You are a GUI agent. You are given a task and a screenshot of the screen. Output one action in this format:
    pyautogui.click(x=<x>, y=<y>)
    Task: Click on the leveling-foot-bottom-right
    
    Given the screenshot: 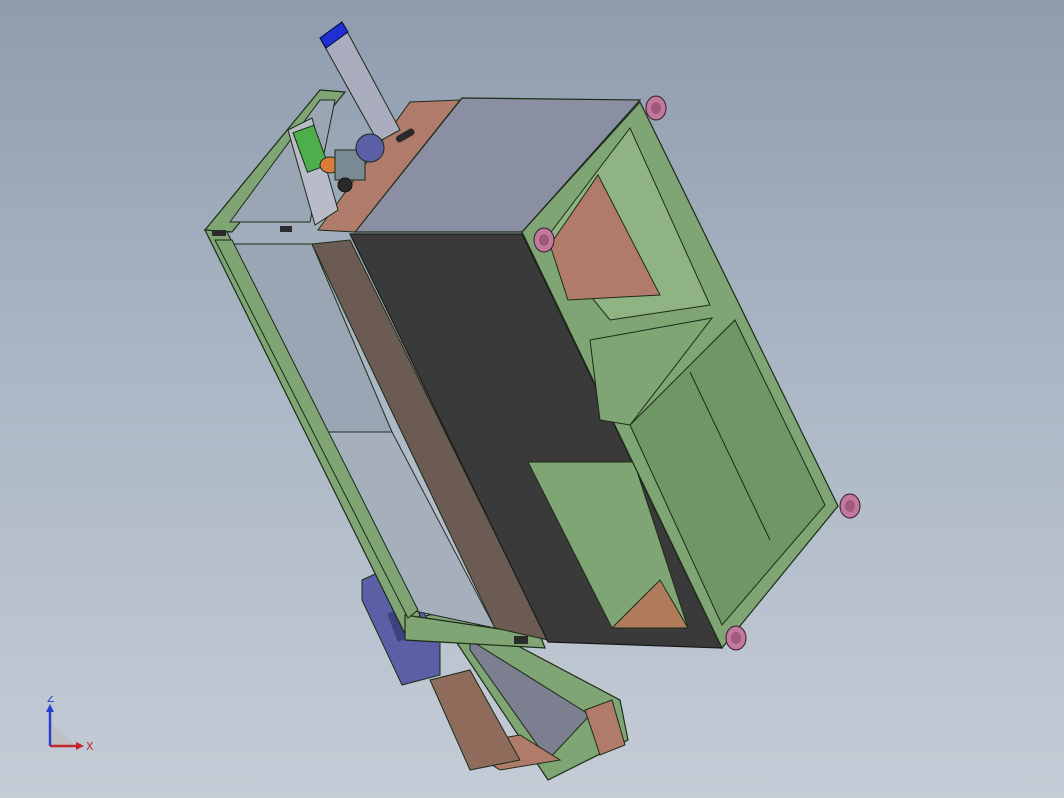 What is the action you would take?
    pyautogui.click(x=850, y=506)
    